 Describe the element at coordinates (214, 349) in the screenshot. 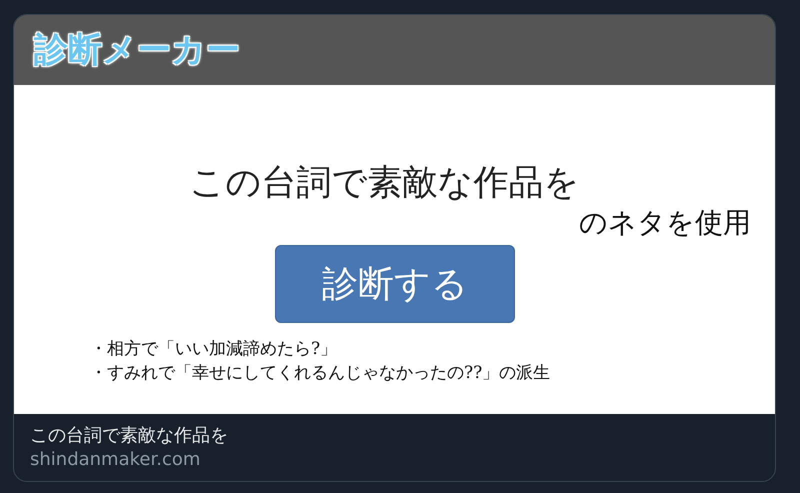

I see `note-line: ・相方で「いい加減諦めたら?」` at that location.